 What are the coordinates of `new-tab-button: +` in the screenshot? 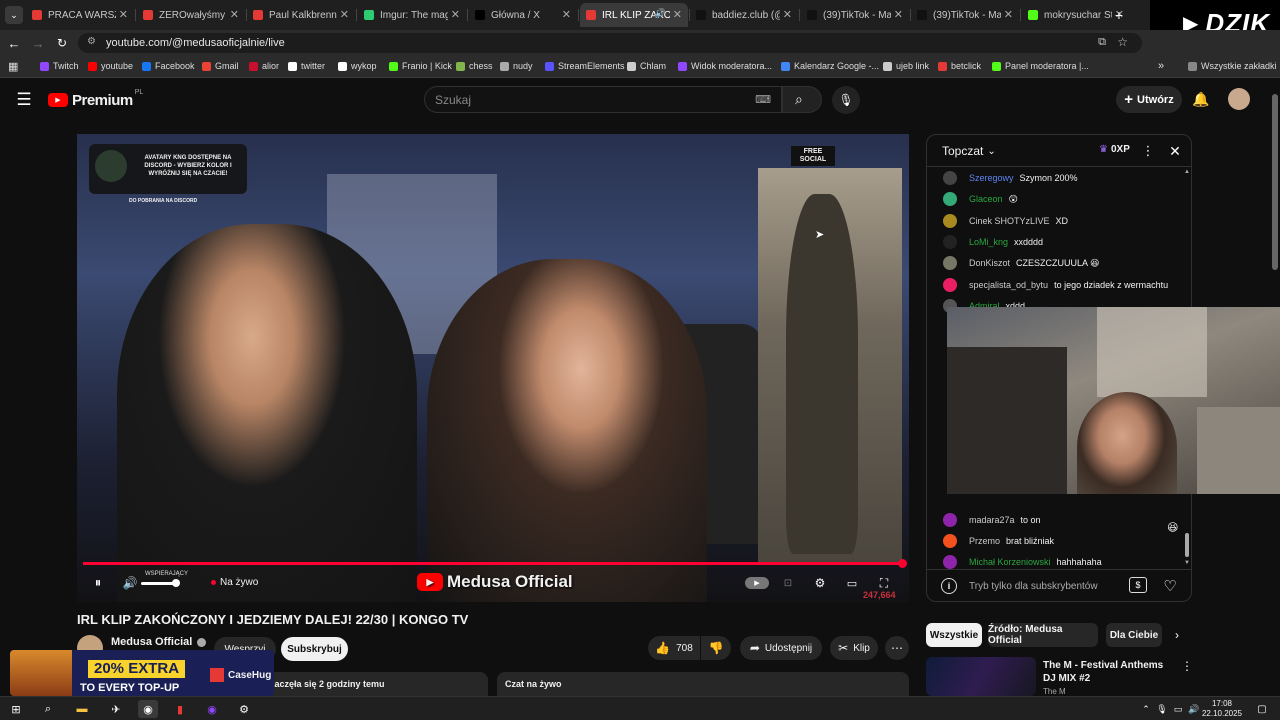 It's located at (1119, 15).